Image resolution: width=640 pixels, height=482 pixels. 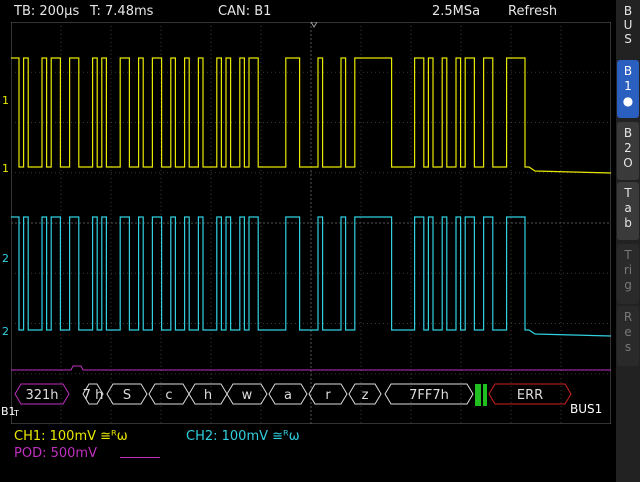 What do you see at coordinates (16, 413) in the screenshot?
I see `trigger-marker: T` at bounding box center [16, 413].